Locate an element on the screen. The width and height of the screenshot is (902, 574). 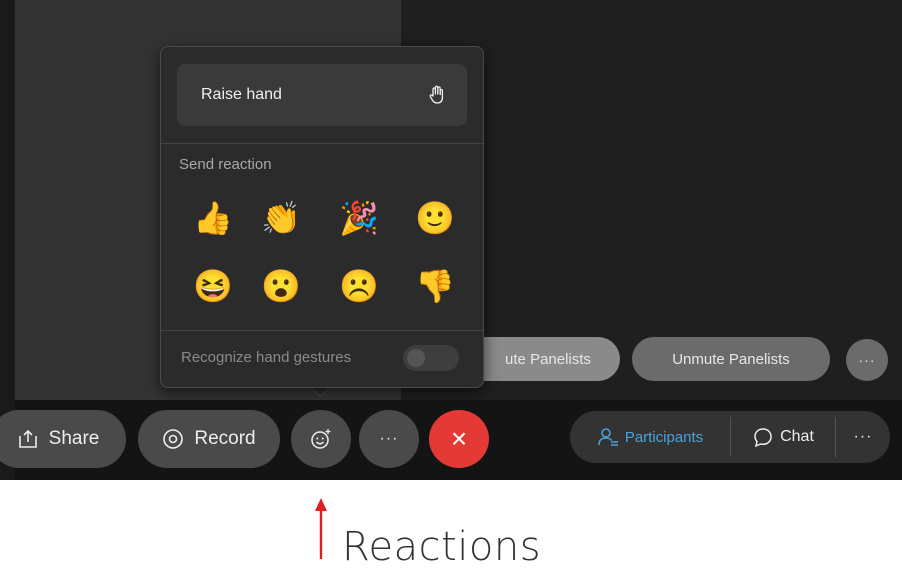
party-popper-reaction: 🎉 is located at coordinates (359, 218).